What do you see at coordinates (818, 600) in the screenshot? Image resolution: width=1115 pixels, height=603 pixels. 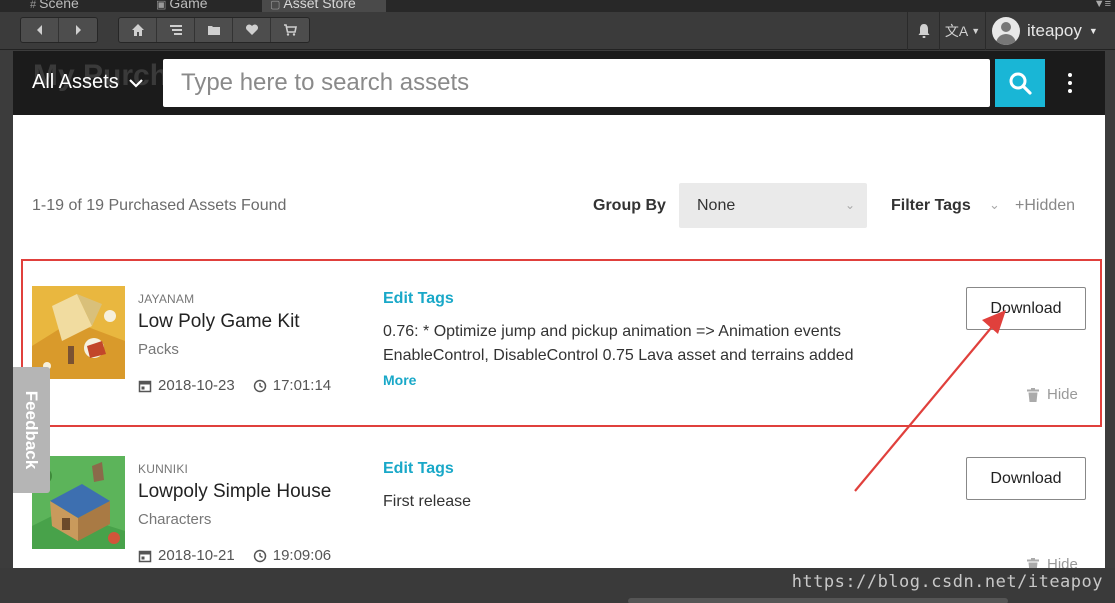 I see `scrollbar` at bounding box center [818, 600].